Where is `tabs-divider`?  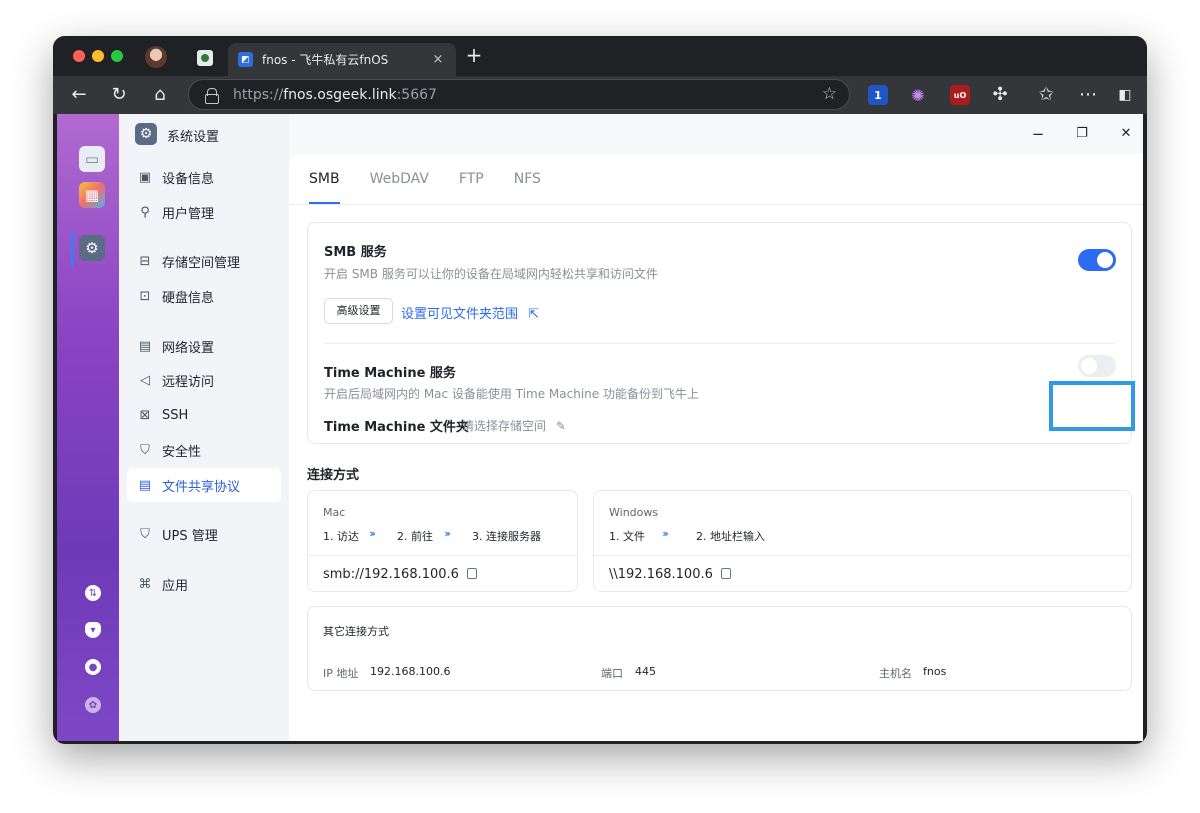 tabs-divider is located at coordinates (716, 204).